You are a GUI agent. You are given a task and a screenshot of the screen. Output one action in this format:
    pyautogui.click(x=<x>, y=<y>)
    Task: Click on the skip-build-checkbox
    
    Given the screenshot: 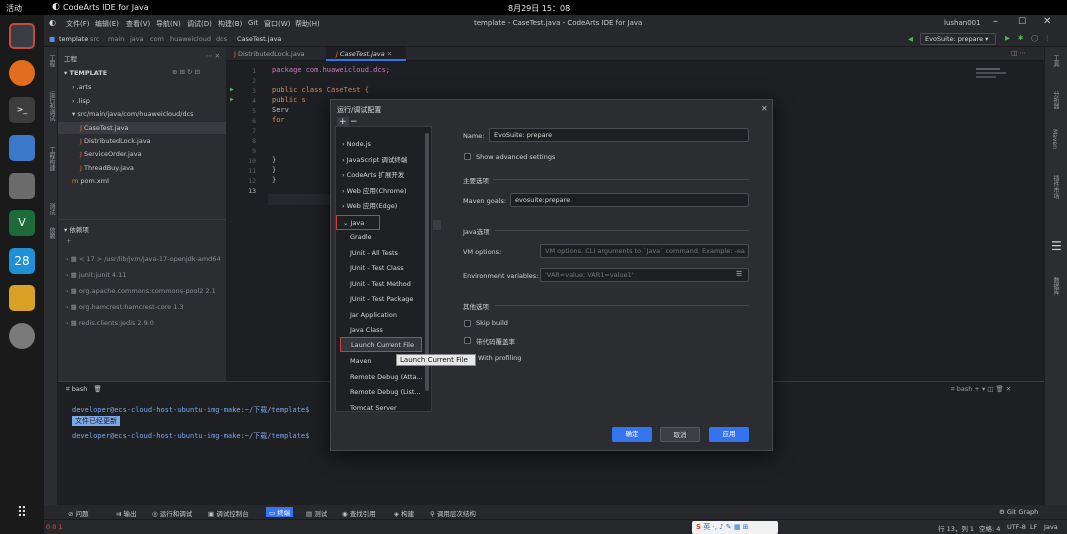 What is the action you would take?
    pyautogui.click(x=467, y=323)
    